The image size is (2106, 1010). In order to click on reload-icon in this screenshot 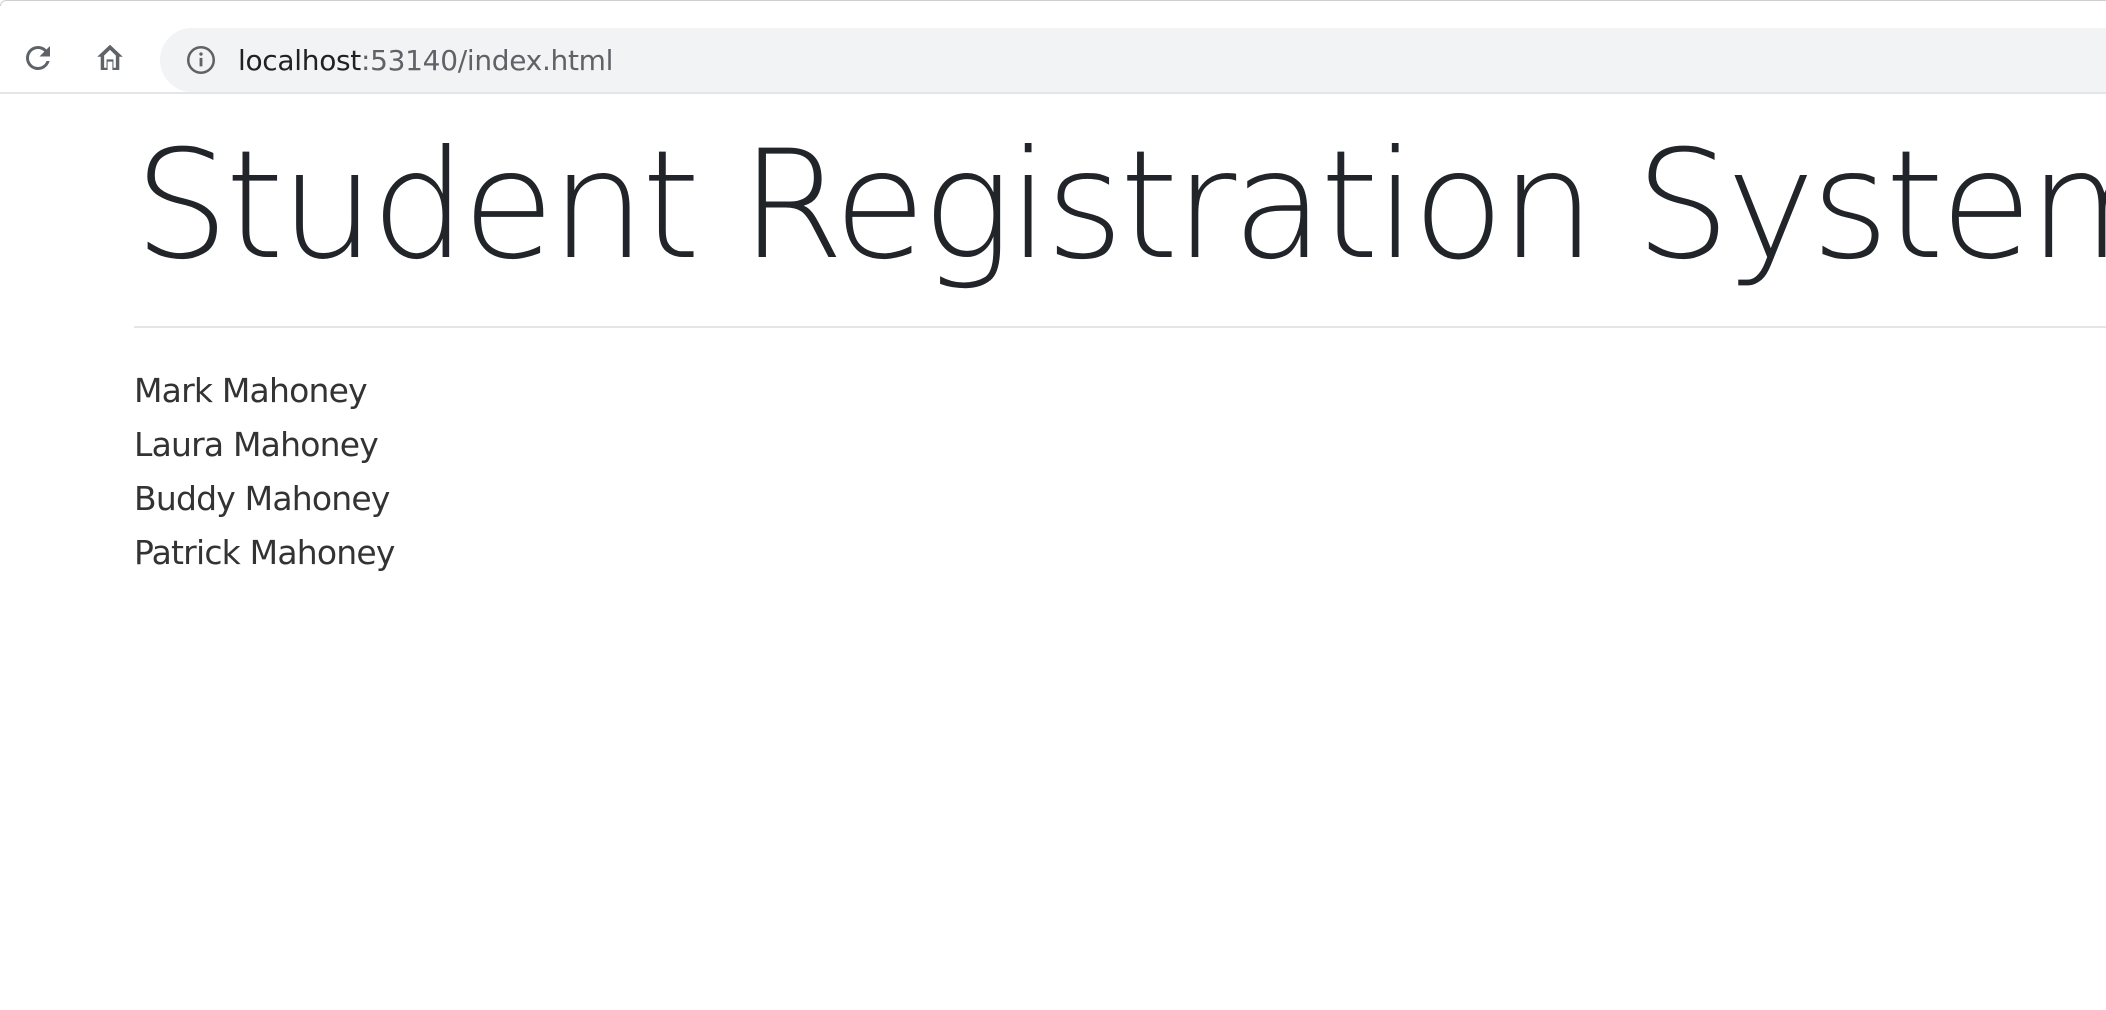, I will do `click(37, 57)`.